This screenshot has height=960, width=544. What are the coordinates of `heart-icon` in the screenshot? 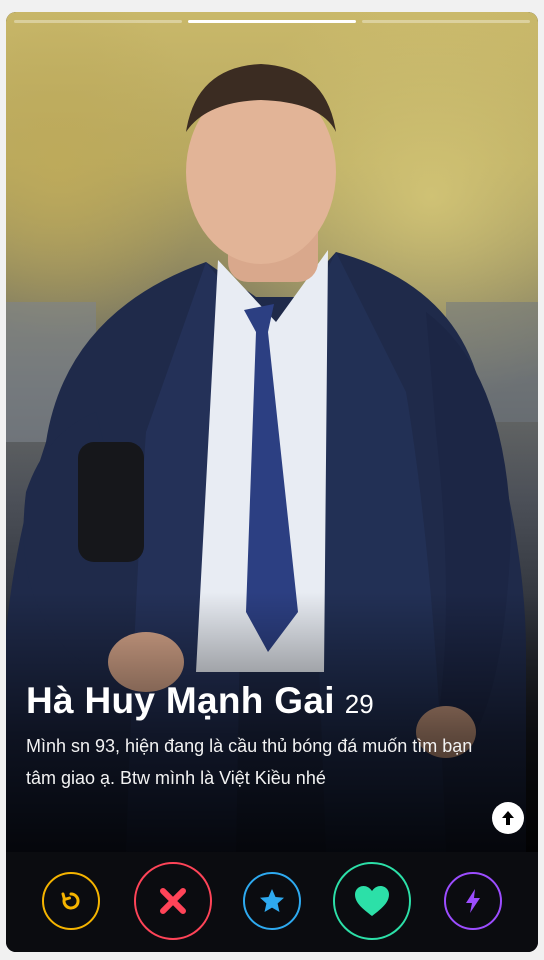 It's located at (372, 901).